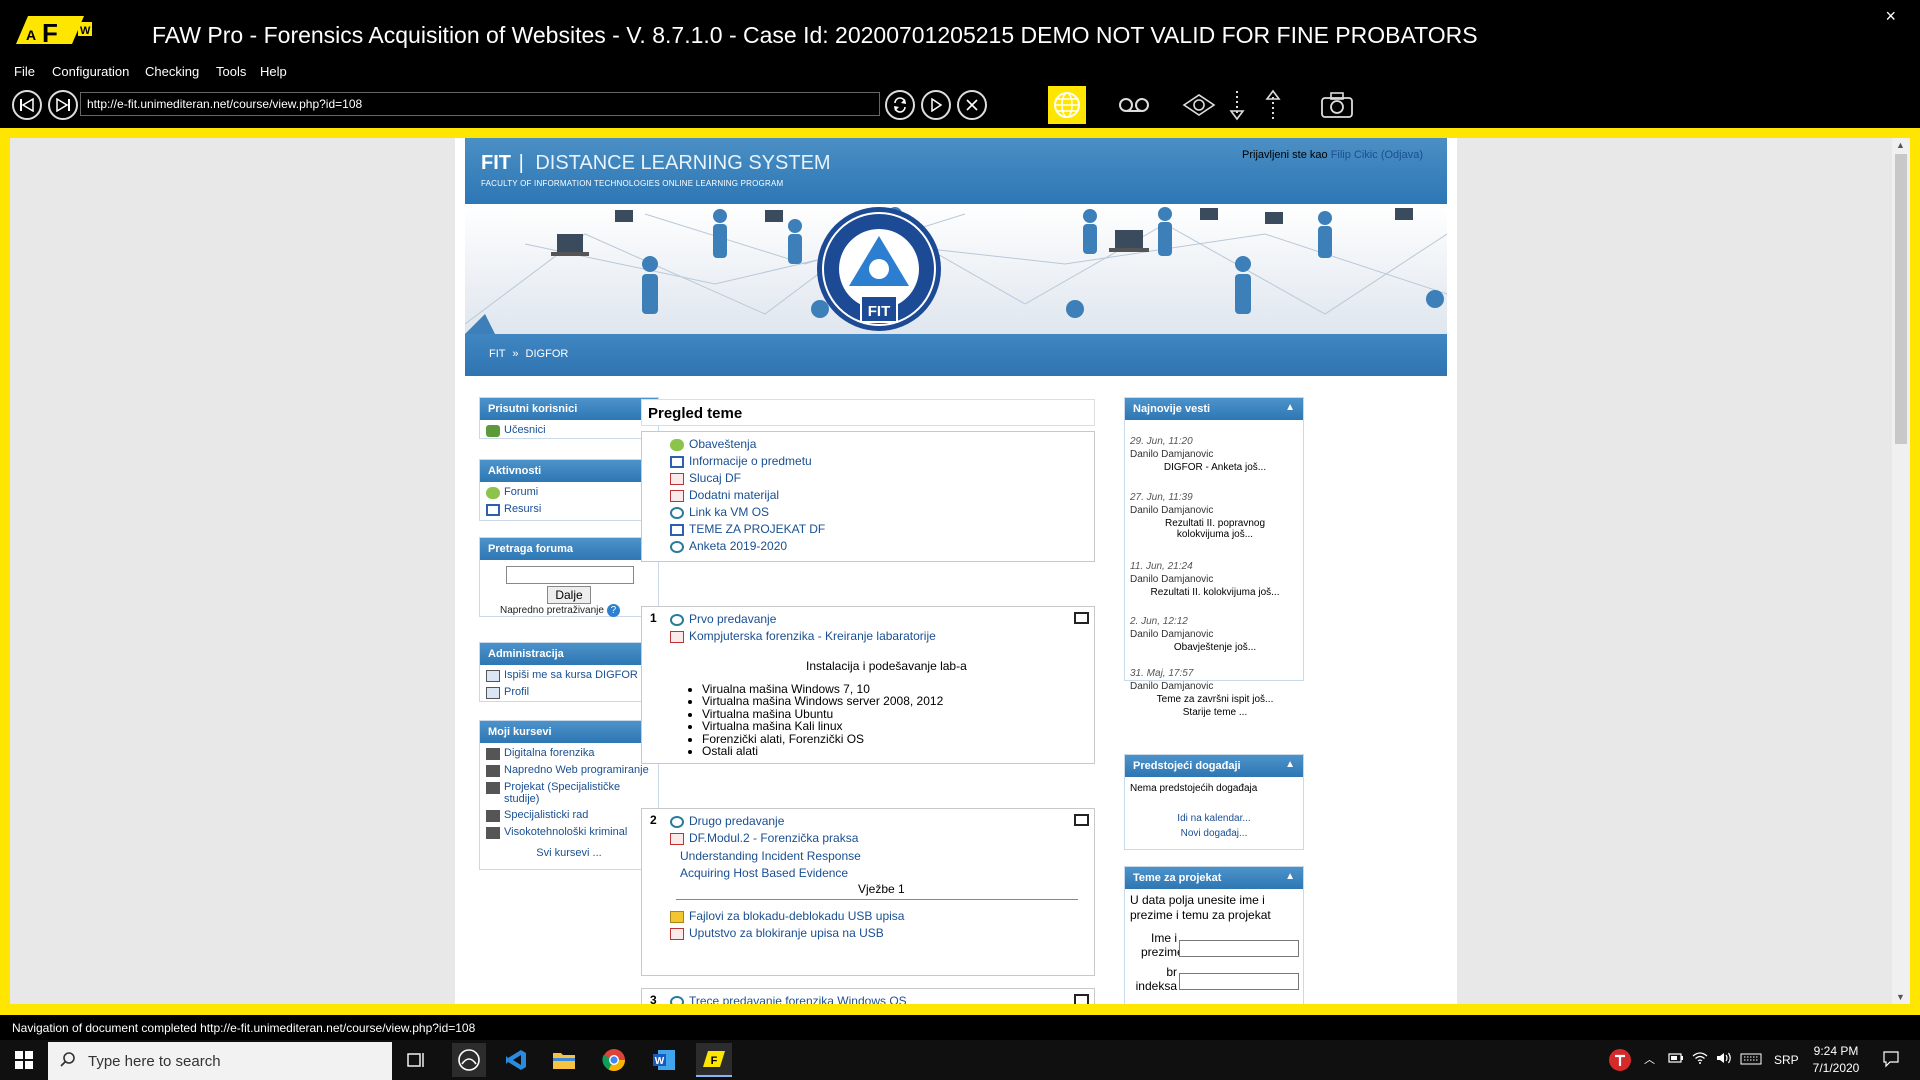 Image resolution: width=1920 pixels, height=1080 pixels. What do you see at coordinates (777, 933) in the screenshot?
I see `activity-link: Uputstvo za blokiranje upisa na USB` at bounding box center [777, 933].